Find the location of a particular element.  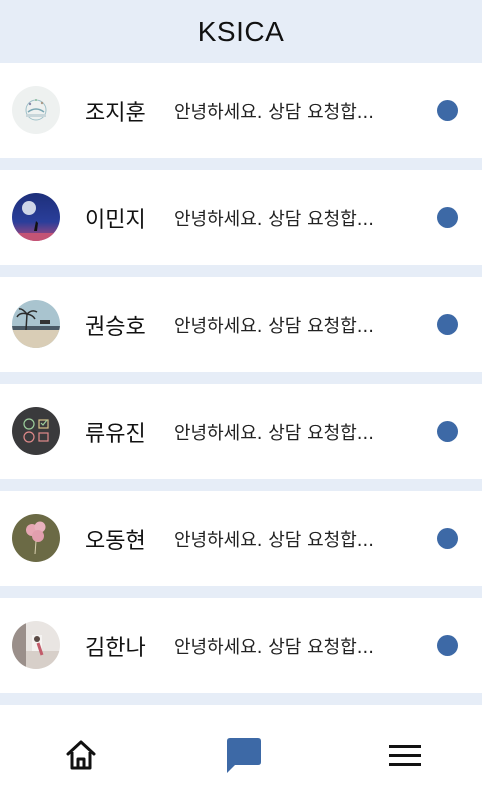

contact-name: 류유진 is located at coordinates (115, 434).